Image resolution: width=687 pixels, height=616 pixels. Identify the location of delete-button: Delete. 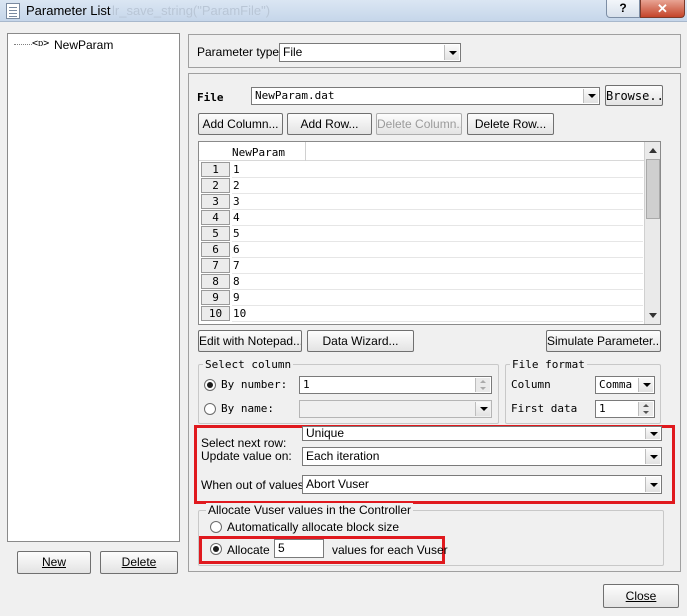
(139, 562).